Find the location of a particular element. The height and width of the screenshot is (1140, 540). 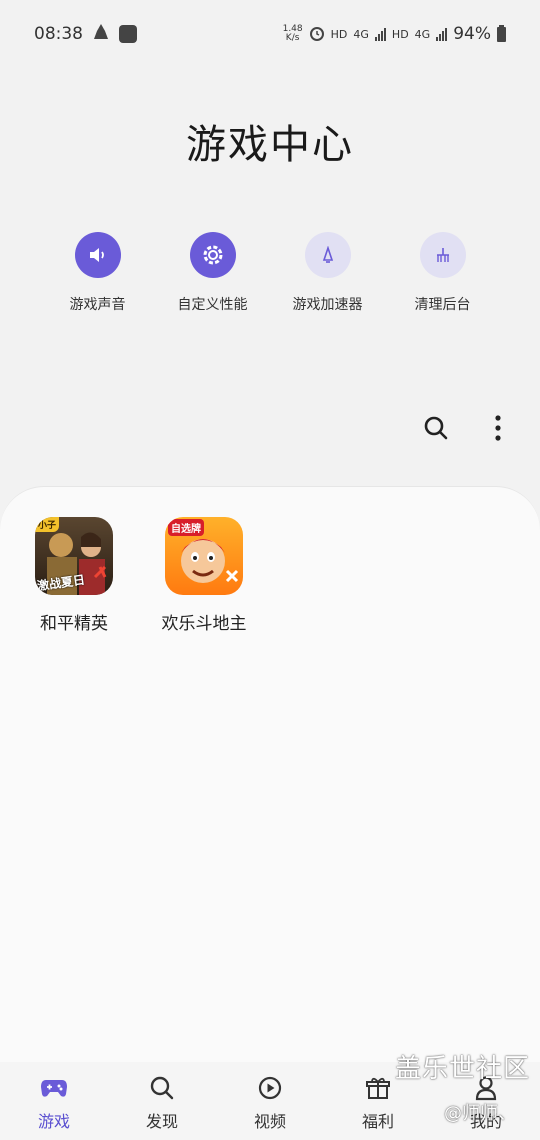

hd-label-1: HD is located at coordinates (339, 34).